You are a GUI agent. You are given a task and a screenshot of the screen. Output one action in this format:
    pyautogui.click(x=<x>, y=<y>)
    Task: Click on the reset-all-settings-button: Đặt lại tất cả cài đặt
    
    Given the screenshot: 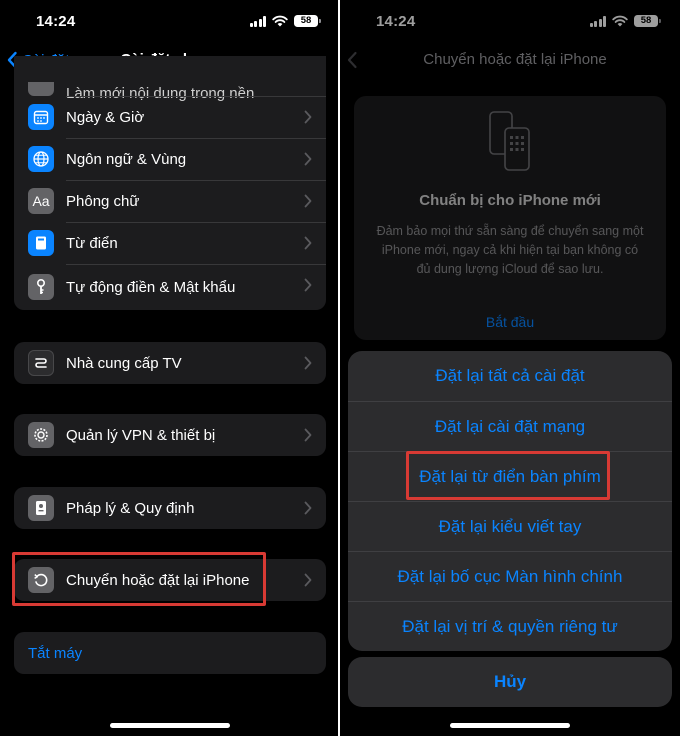 What is the action you would take?
    pyautogui.click(x=510, y=376)
    